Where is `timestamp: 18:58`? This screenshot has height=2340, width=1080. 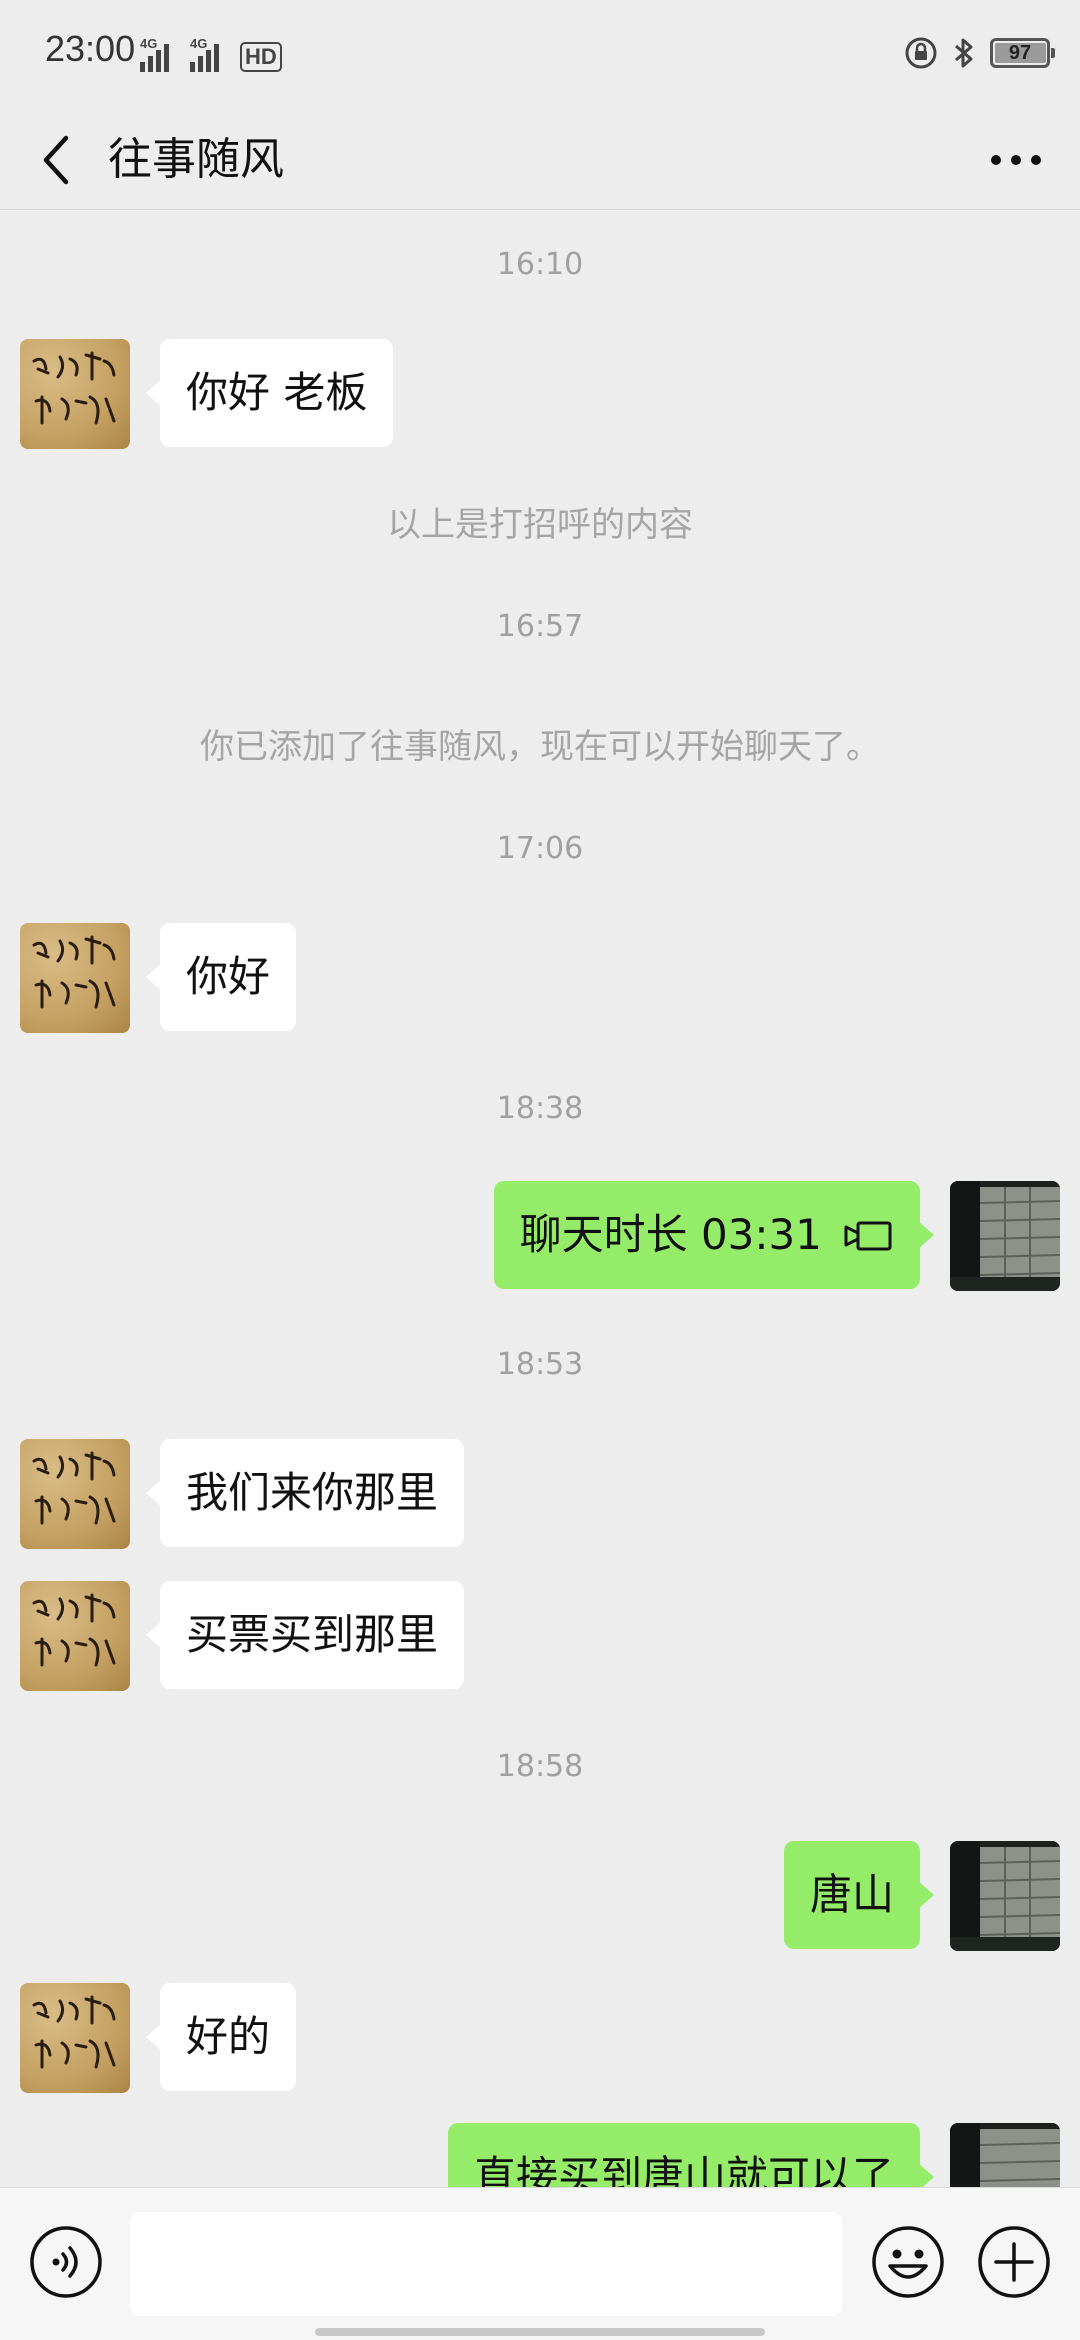
timestamp: 18:58 is located at coordinates (540, 1766).